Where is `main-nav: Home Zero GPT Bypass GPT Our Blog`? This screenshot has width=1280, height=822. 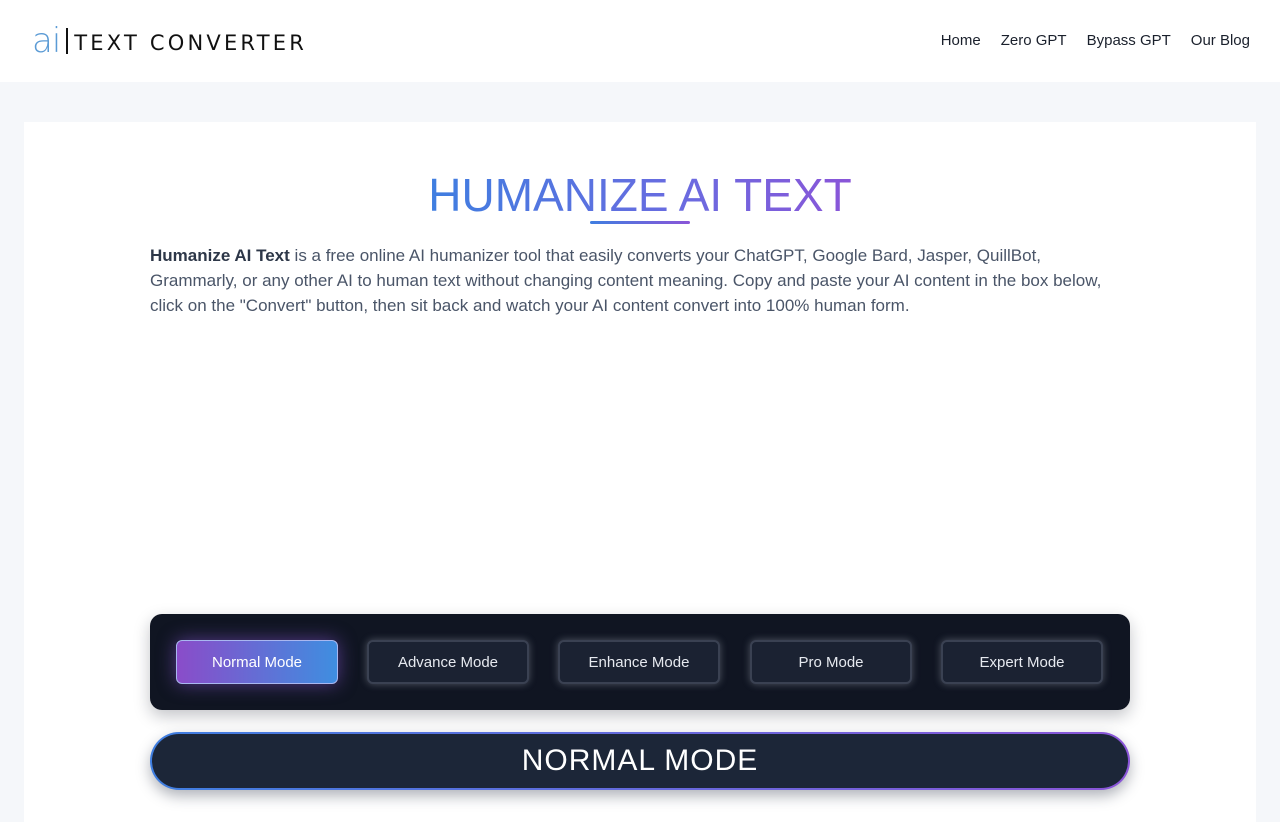
main-nav: Home Zero GPT Bypass GPT Our Blog is located at coordinates (1095, 40).